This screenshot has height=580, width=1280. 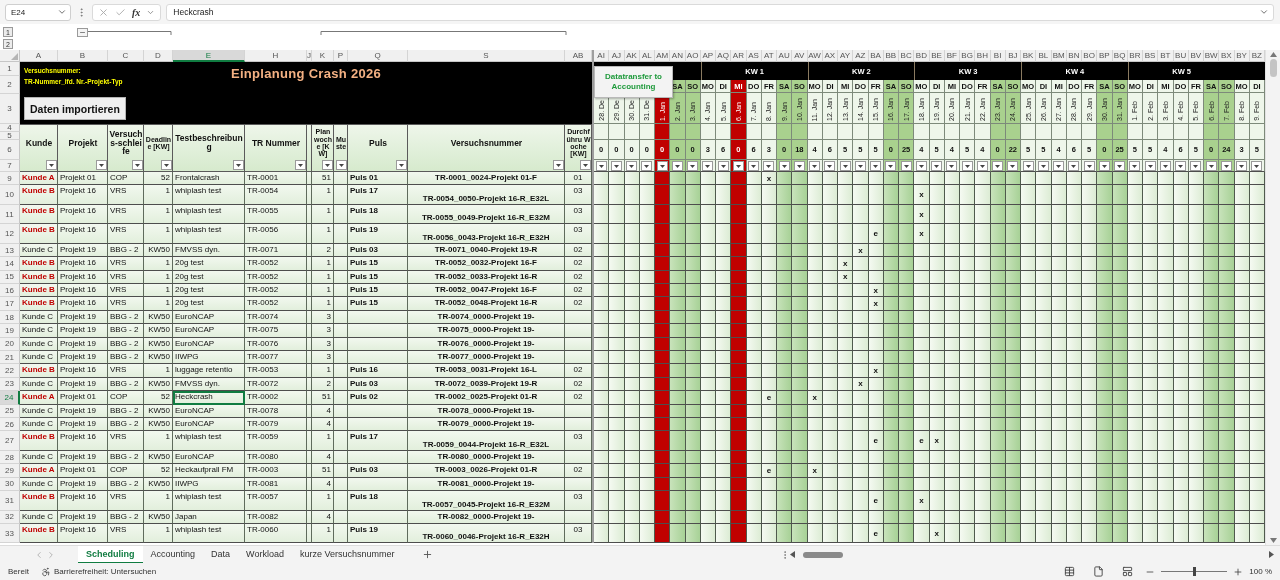 What do you see at coordinates (378, 179) in the screenshot?
I see `table-cell: Puls 01` at bounding box center [378, 179].